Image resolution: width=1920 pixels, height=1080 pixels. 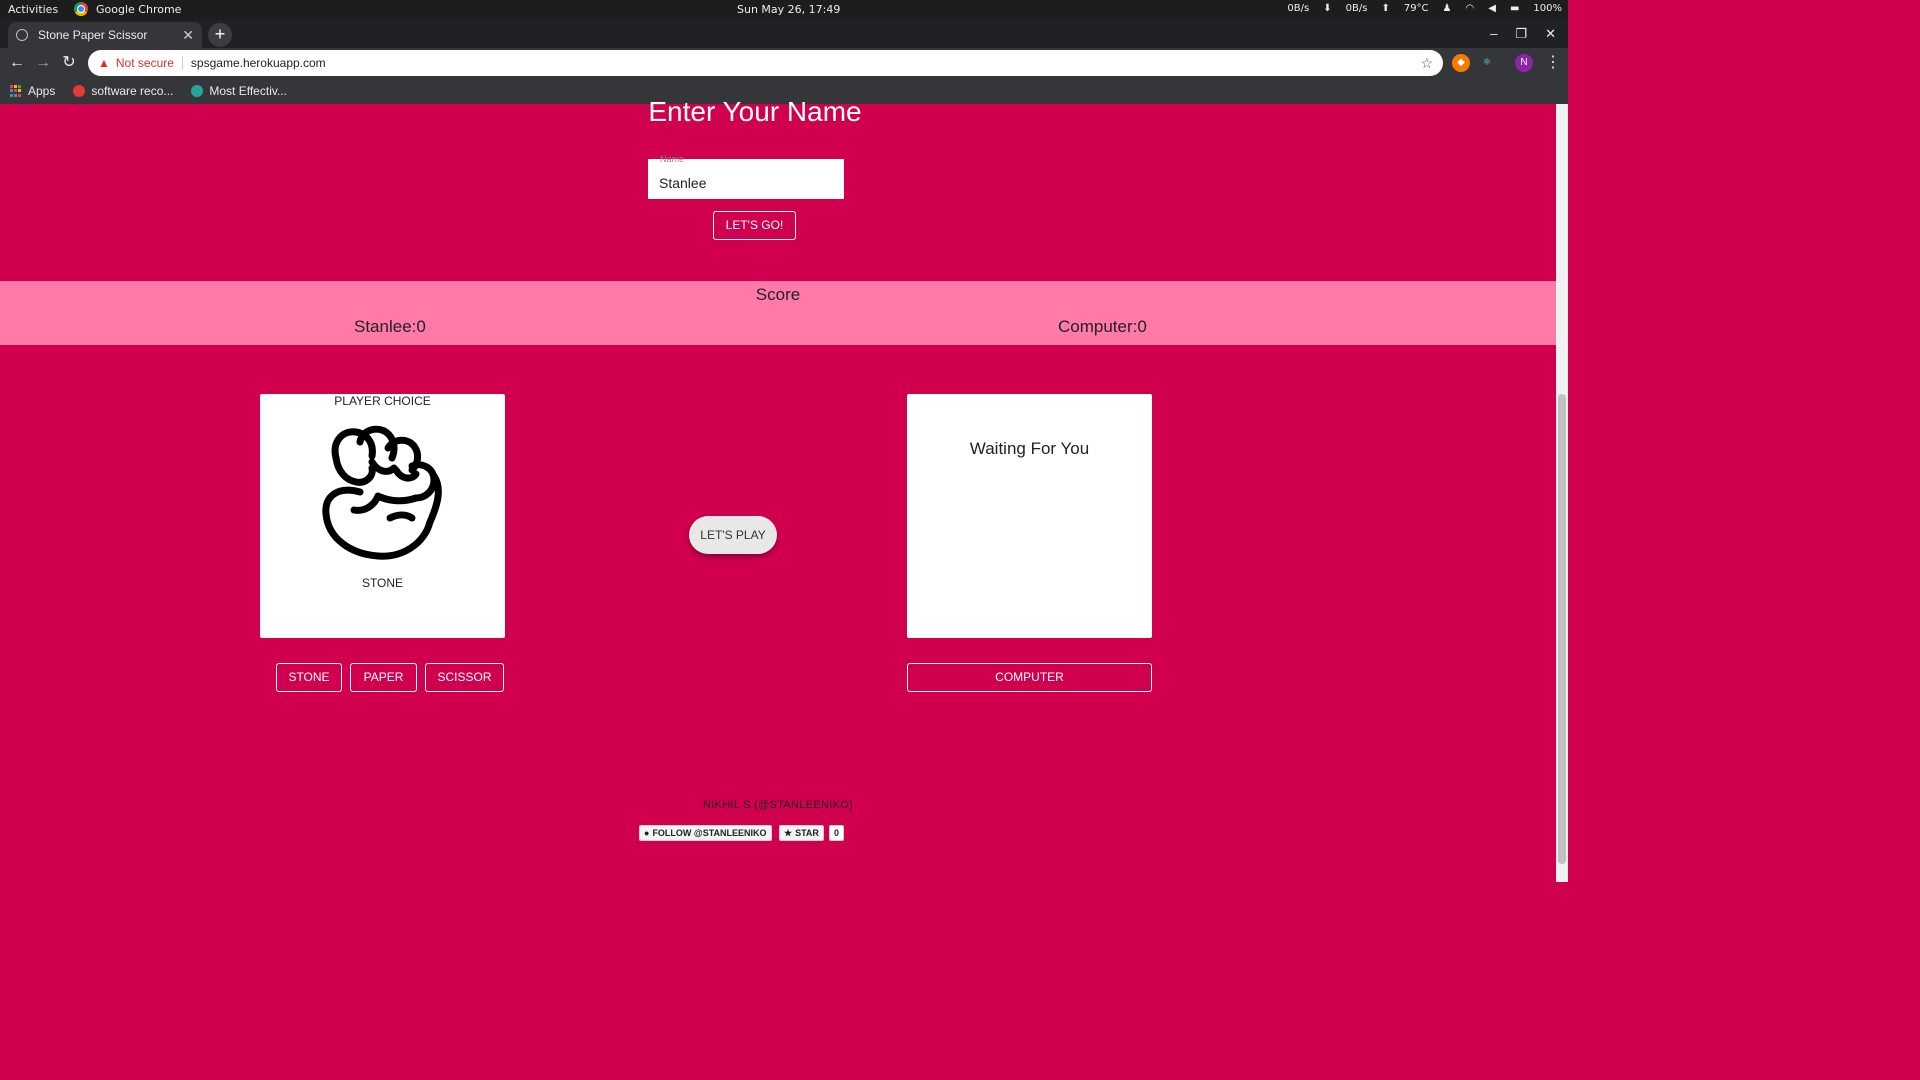 I want to click on star-label: STAR, so click(x=807, y=833).